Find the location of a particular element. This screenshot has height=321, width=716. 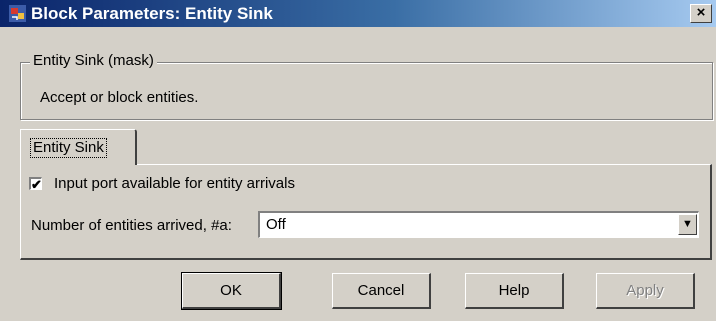

simulink-block-icon is located at coordinates (17, 13).